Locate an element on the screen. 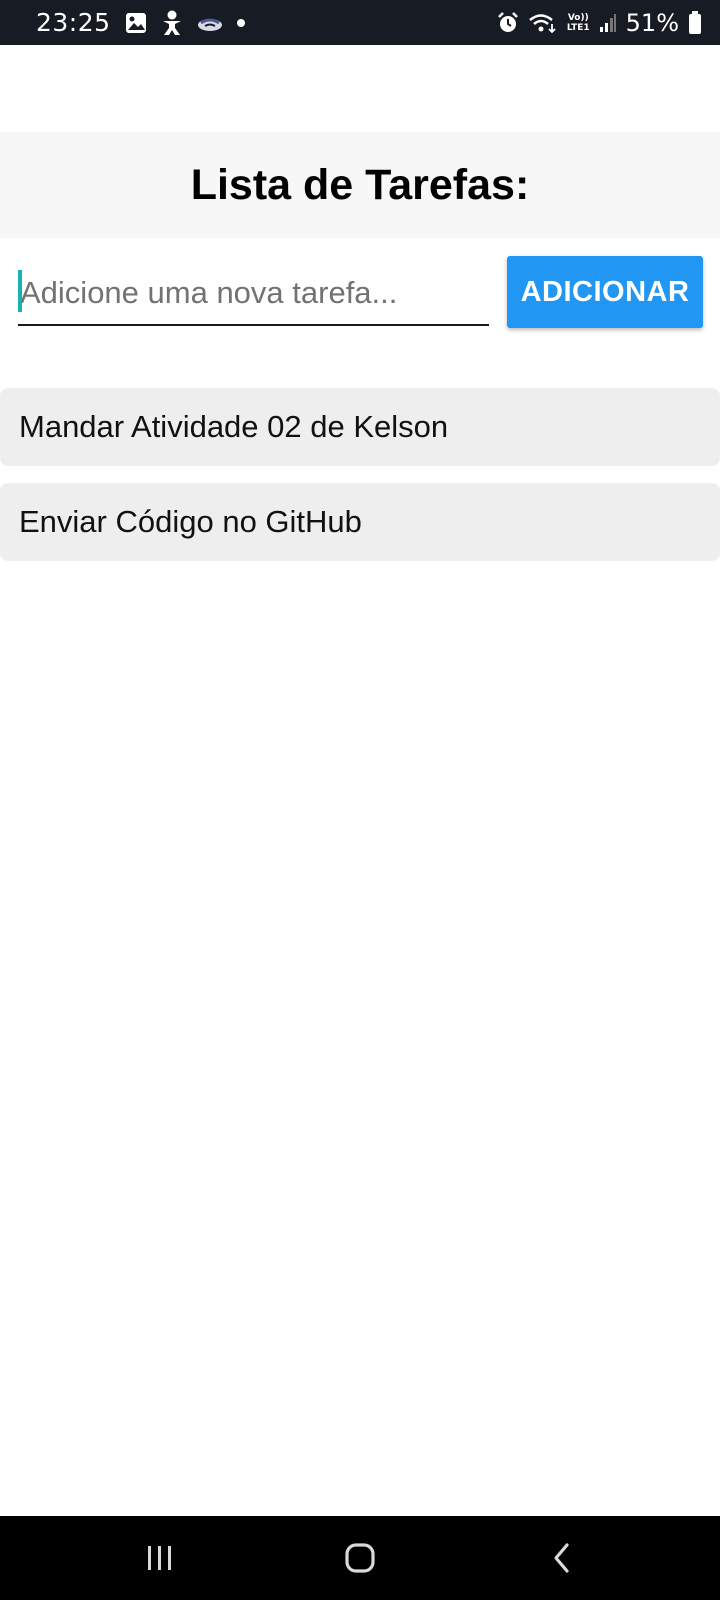 This screenshot has height=1600, width=720. task-text: Enviar Código no GitHub is located at coordinates (190, 521).